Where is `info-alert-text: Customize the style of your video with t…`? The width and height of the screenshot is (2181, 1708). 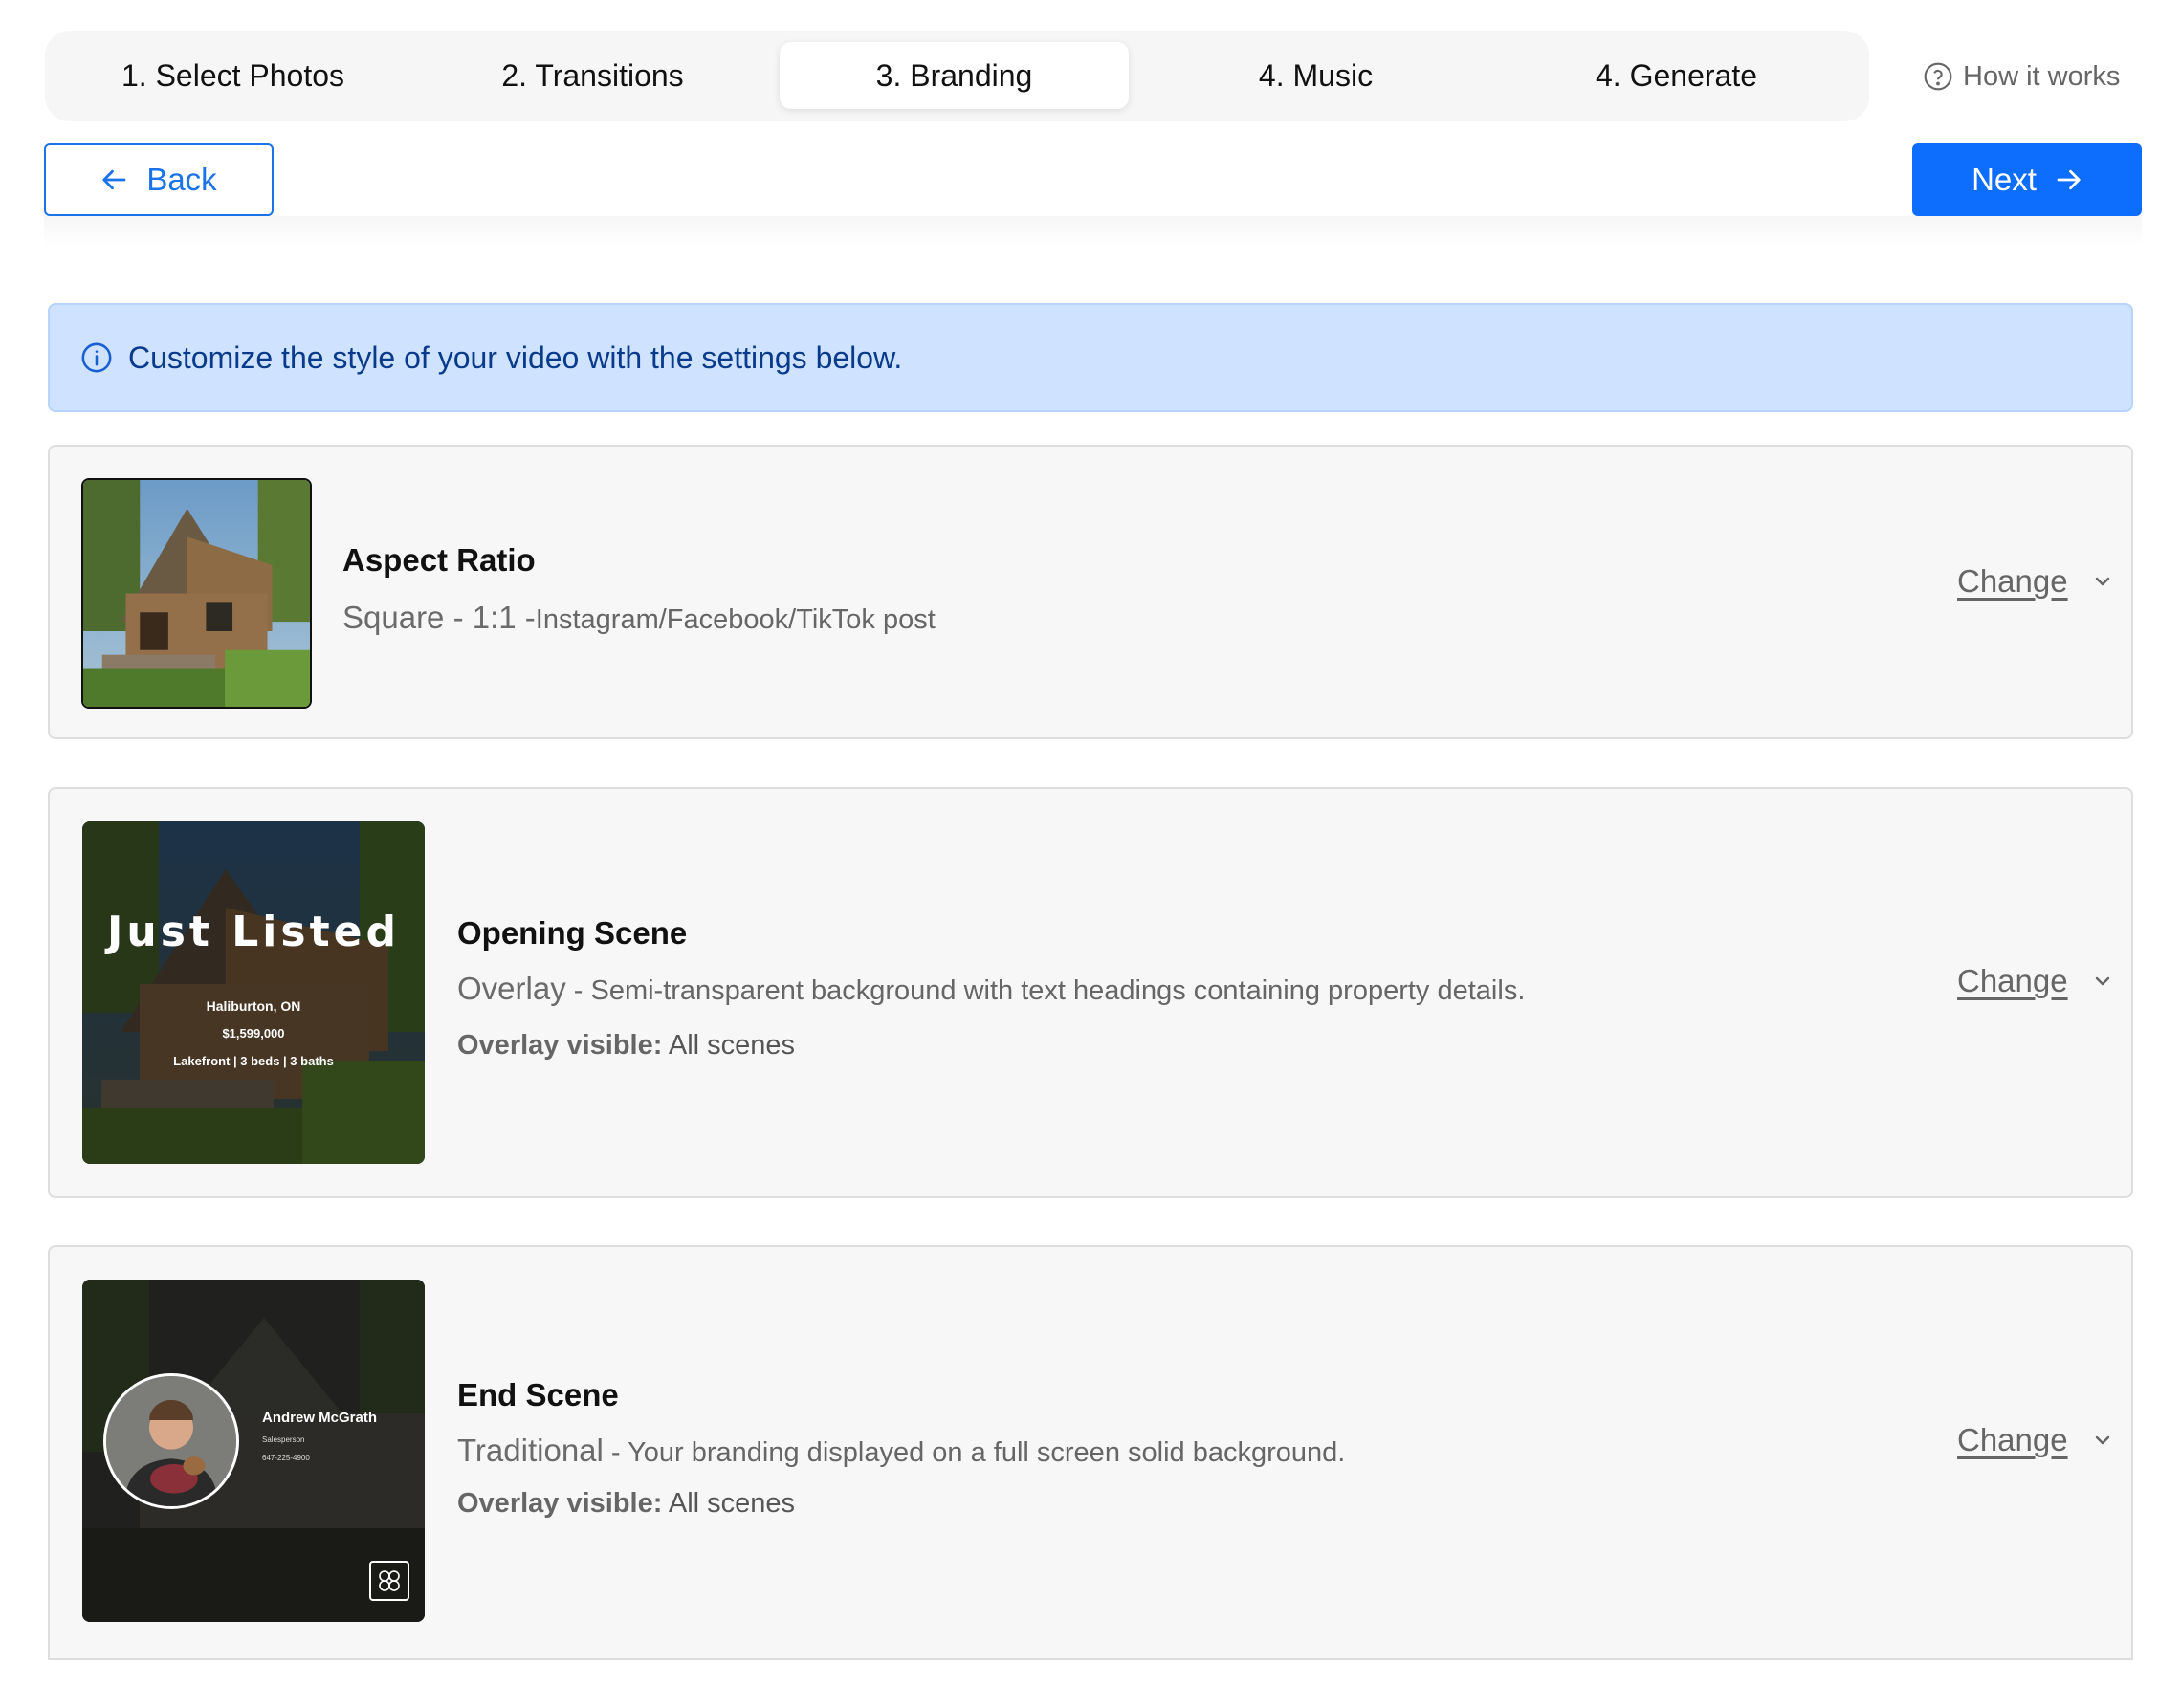
info-alert-text: Customize the style of your video with t… is located at coordinates (515, 357).